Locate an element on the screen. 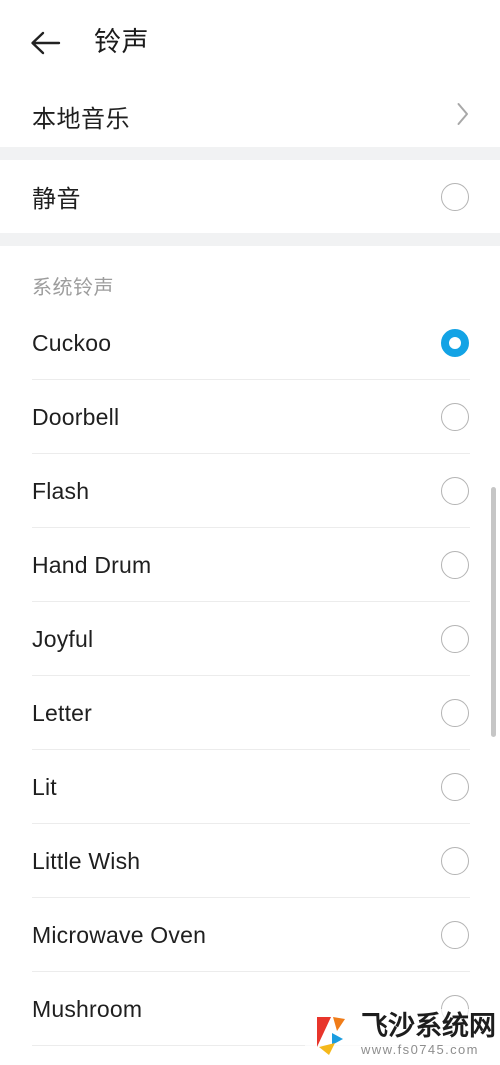 Image resolution: width=500 pixels, height=1065 pixels. back-button is located at coordinates (50, 43).